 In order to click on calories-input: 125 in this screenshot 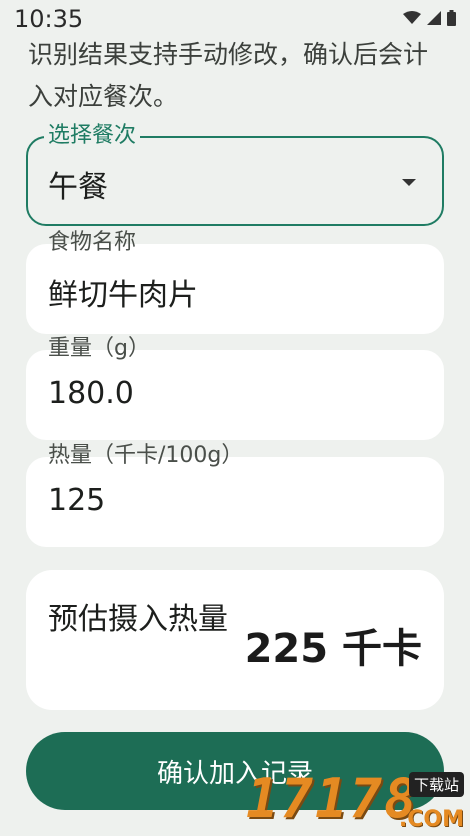, I will do `click(76, 500)`.